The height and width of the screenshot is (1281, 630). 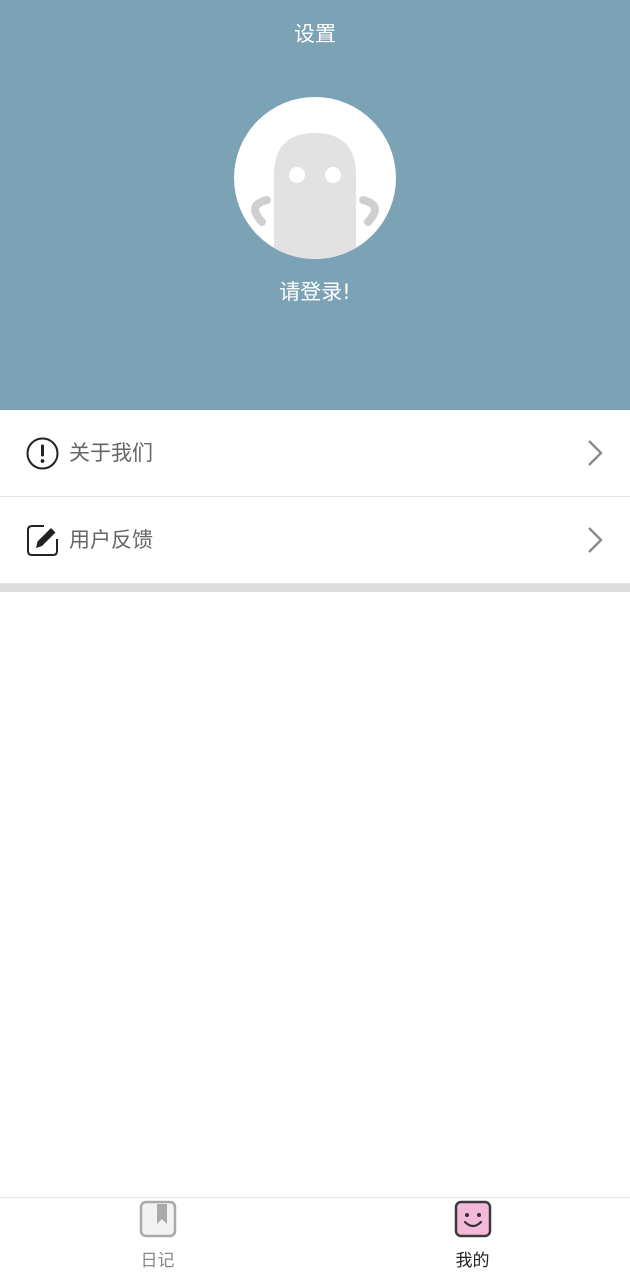 I want to click on avatar, so click(x=315, y=178).